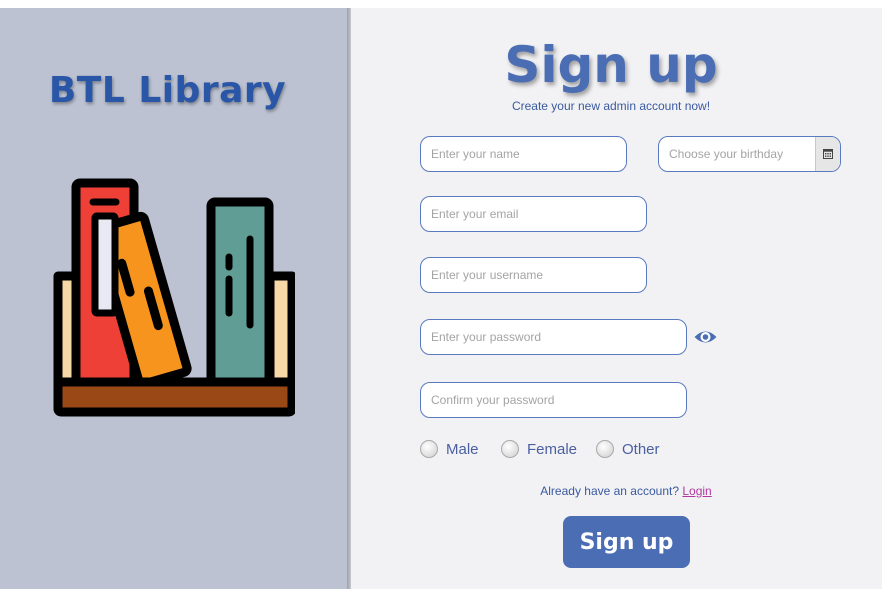 This screenshot has width=882, height=589. What do you see at coordinates (705, 337) in the screenshot?
I see `eye-icon` at bounding box center [705, 337].